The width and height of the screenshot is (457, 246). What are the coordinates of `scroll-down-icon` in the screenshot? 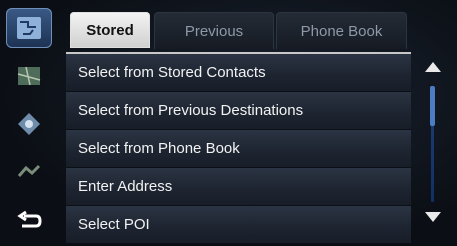 It's located at (433, 217).